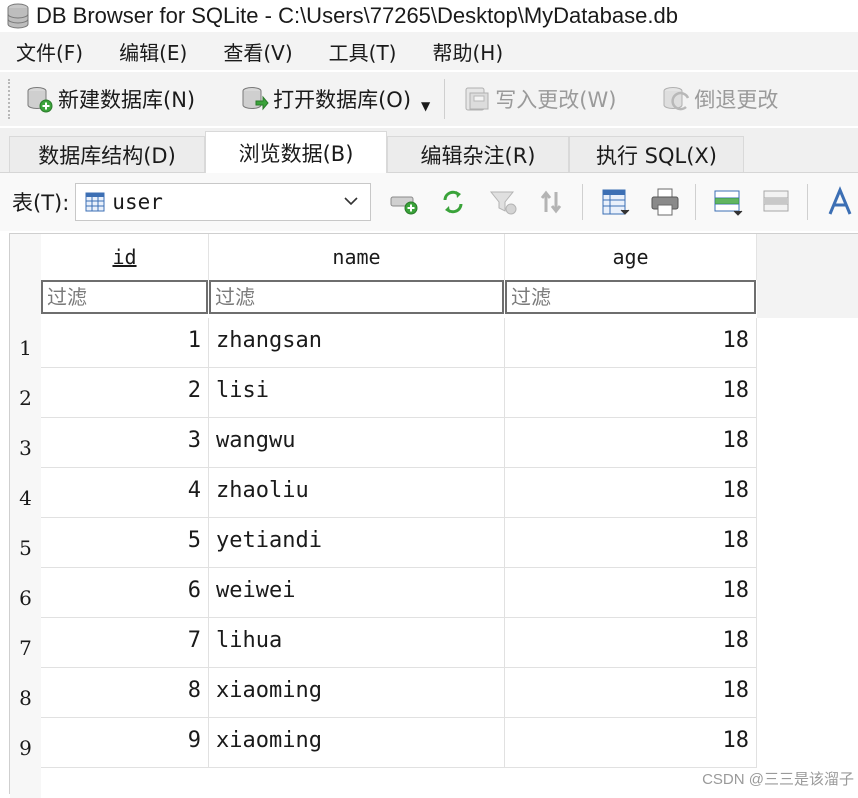 The width and height of the screenshot is (858, 798). Describe the element at coordinates (223, 202) in the screenshot. I see `table-select: user` at that location.